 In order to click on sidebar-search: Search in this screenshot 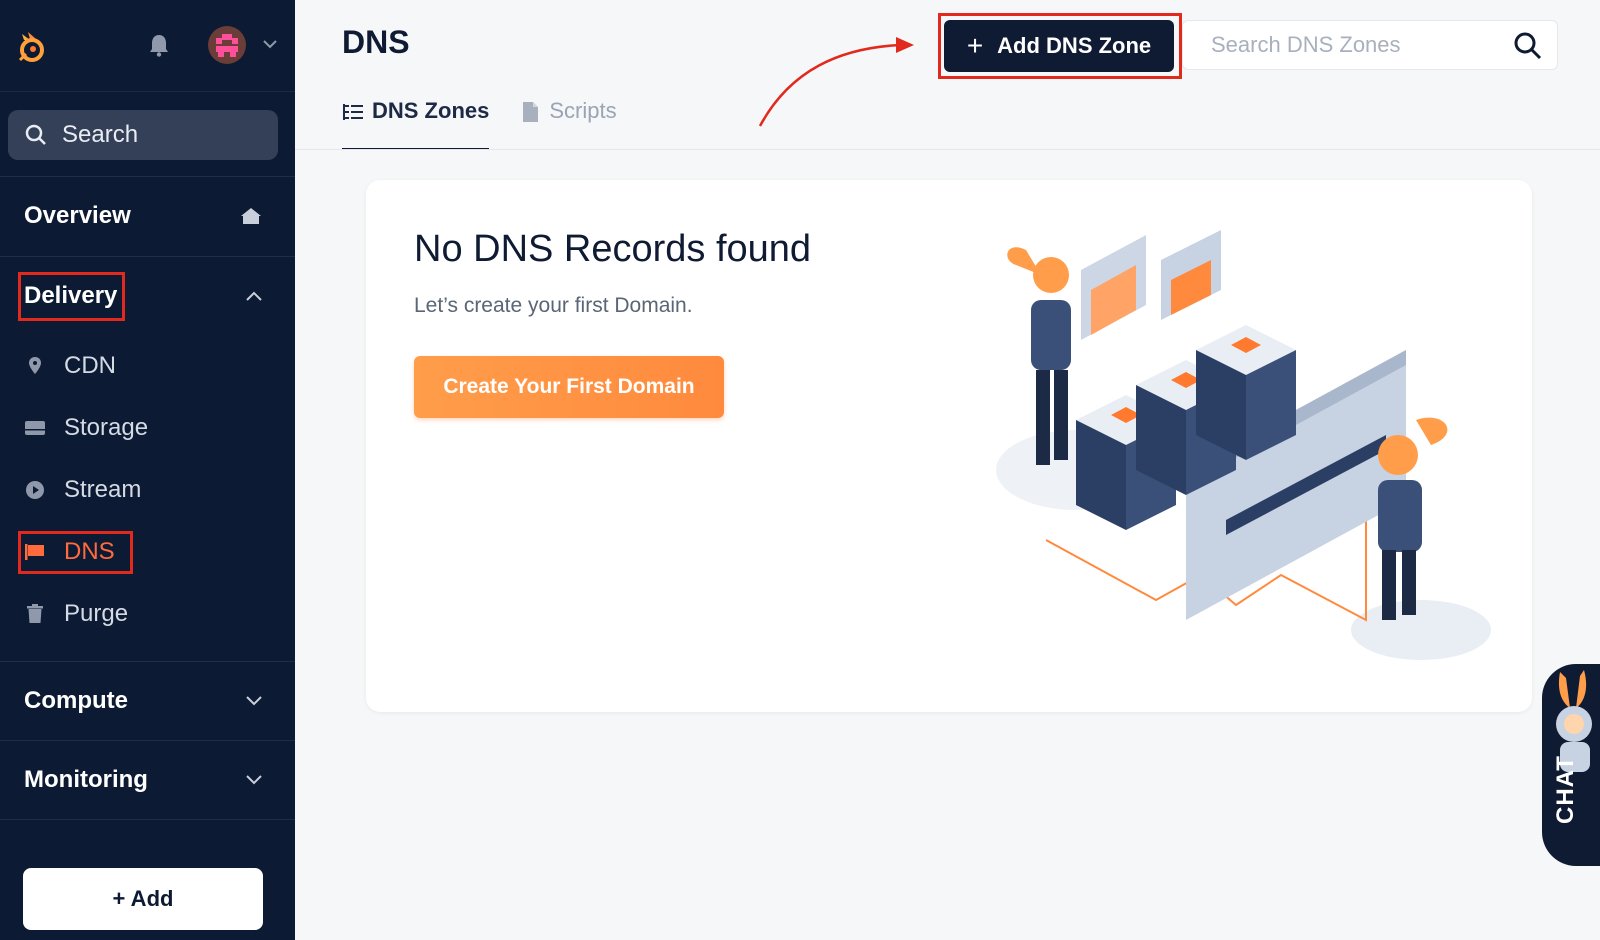, I will do `click(143, 135)`.